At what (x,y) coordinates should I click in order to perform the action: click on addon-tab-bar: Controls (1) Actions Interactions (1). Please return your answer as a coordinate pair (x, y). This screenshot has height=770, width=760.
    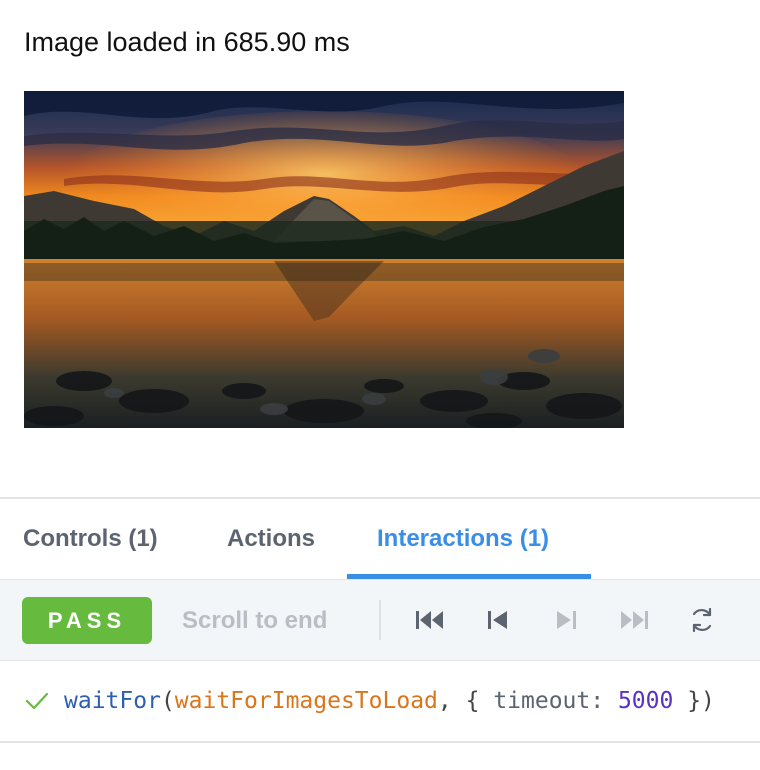
    Looking at the image, I should click on (380, 539).